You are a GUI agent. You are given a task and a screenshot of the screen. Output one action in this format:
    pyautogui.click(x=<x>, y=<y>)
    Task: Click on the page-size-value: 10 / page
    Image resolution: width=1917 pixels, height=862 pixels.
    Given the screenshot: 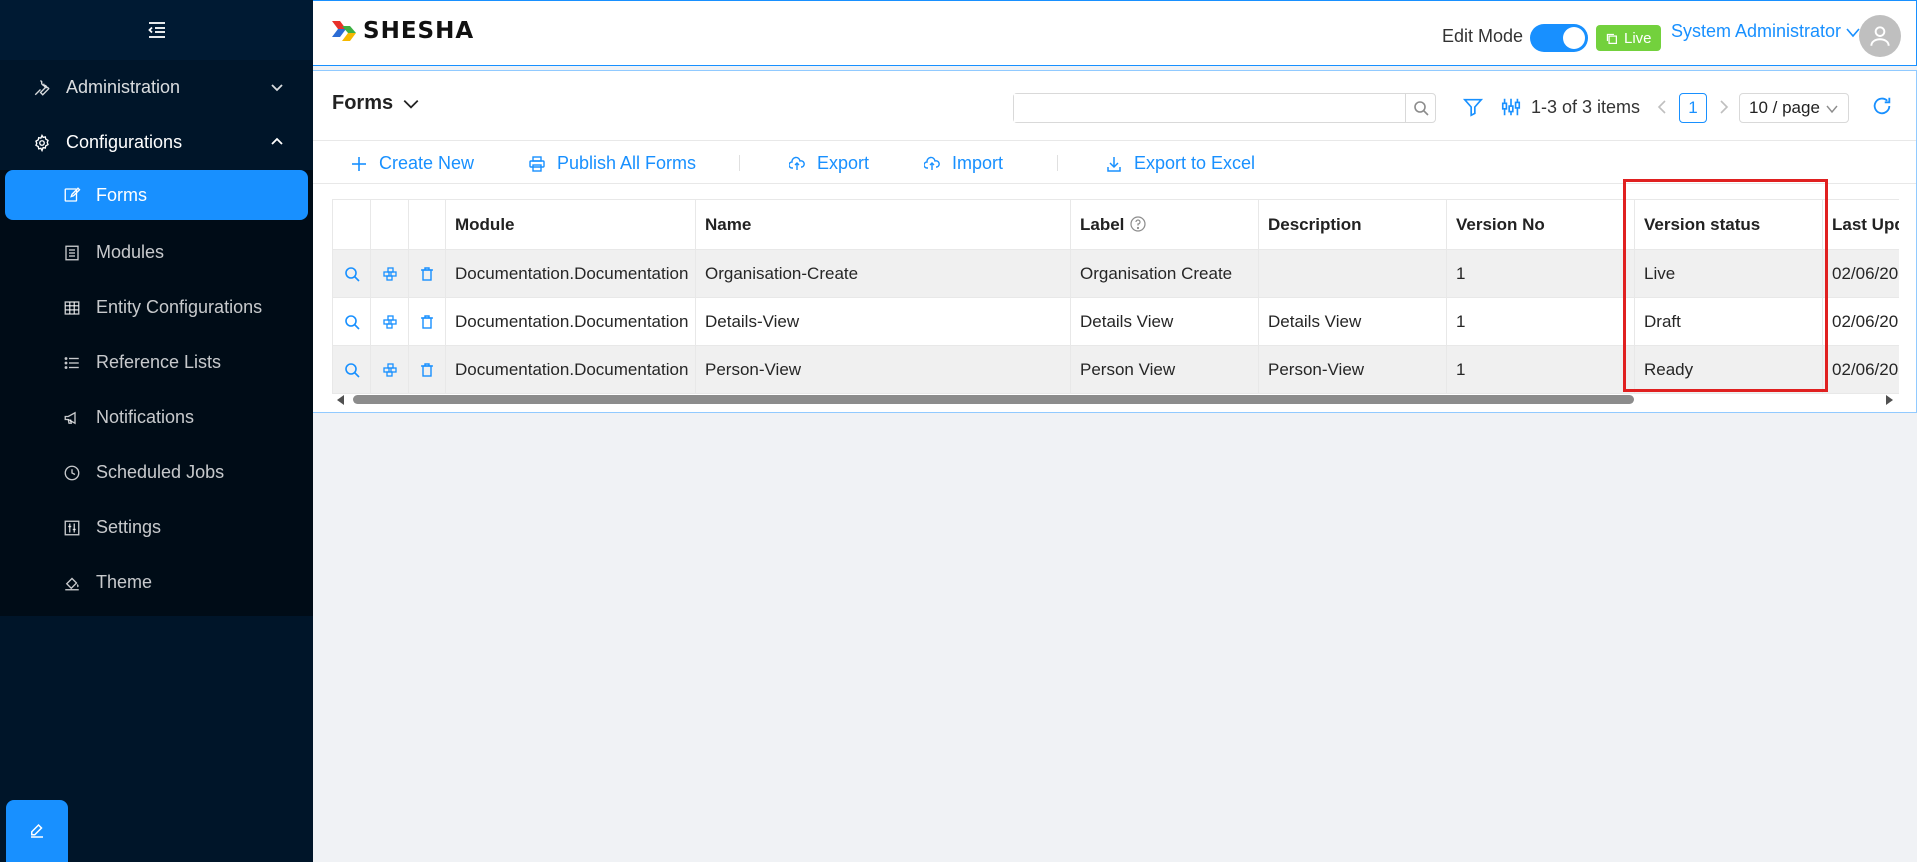 What is the action you would take?
    pyautogui.click(x=1784, y=107)
    